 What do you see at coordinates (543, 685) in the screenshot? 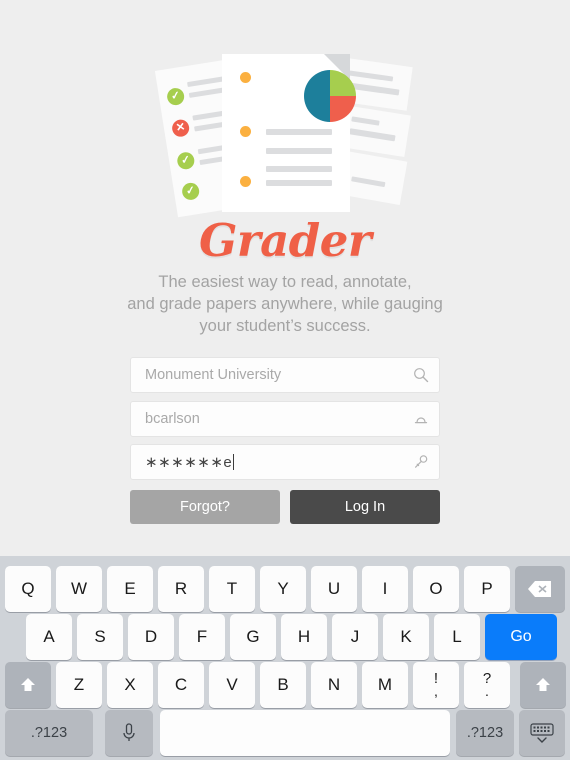
I see `shift-icon-right` at bounding box center [543, 685].